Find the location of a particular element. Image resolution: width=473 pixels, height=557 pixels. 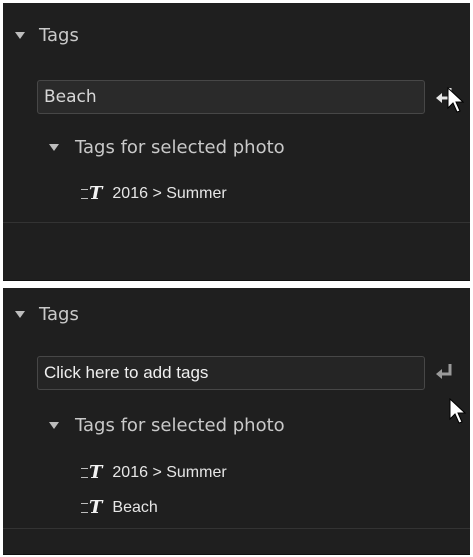

add-tags-input: Beach is located at coordinates (231, 97).